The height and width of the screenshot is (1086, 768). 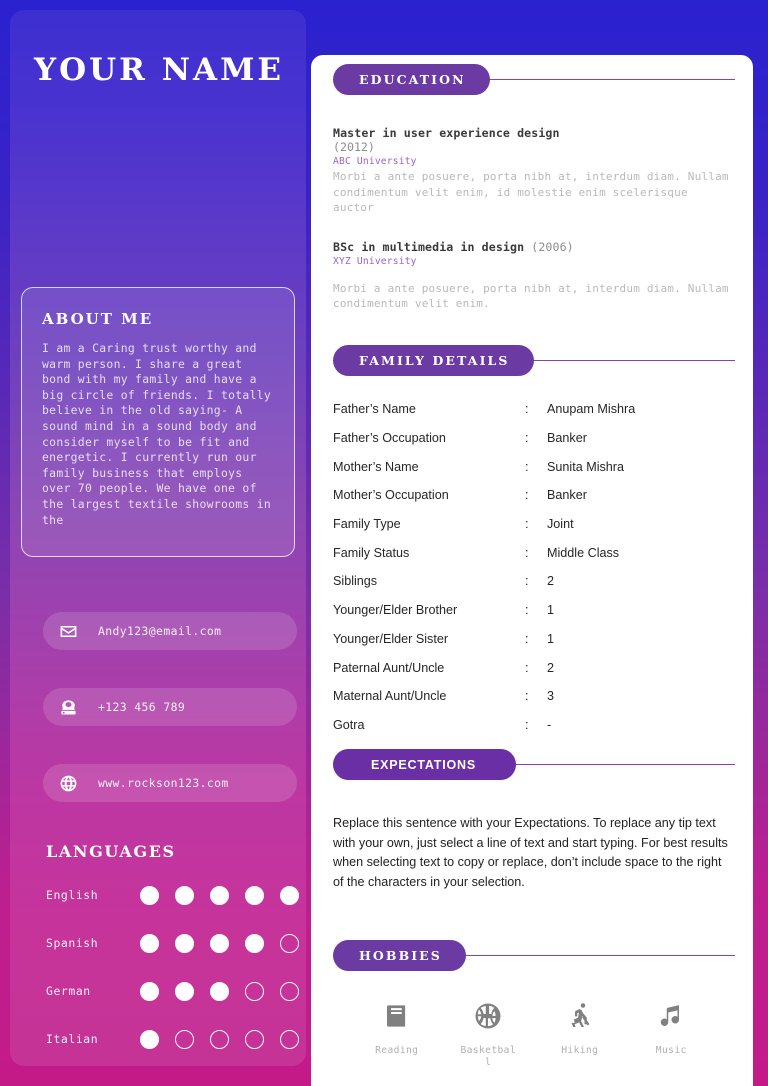 I want to click on family-details-header: FAMILY DETAILS, so click(x=534, y=360).